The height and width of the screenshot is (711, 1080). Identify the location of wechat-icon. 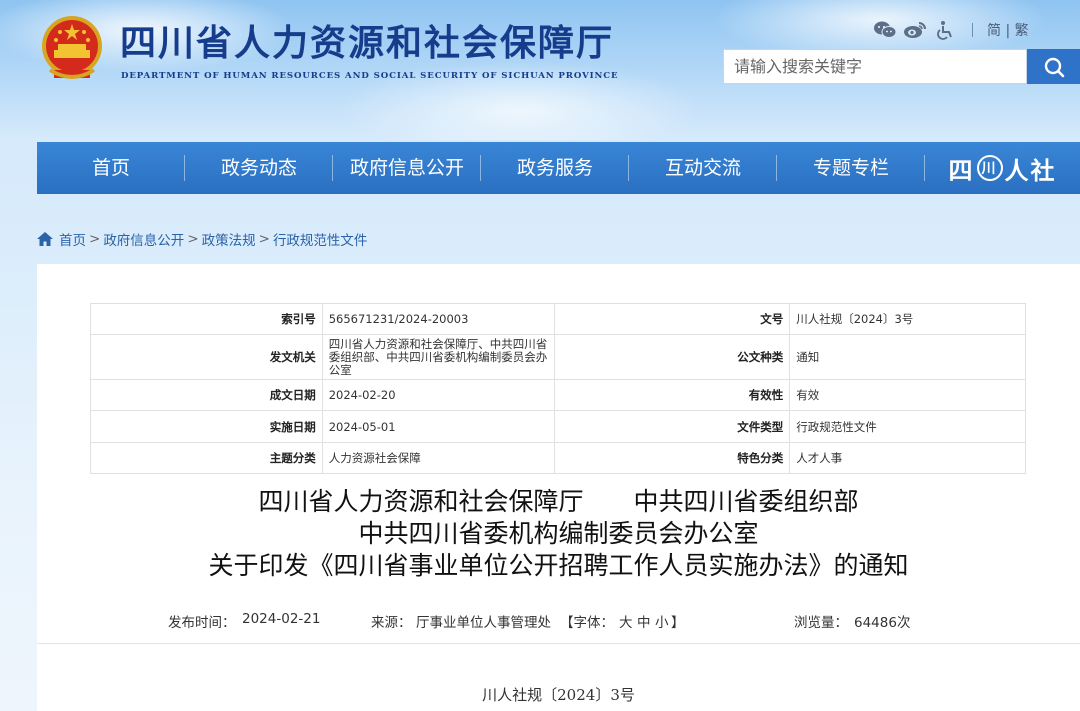
(885, 30).